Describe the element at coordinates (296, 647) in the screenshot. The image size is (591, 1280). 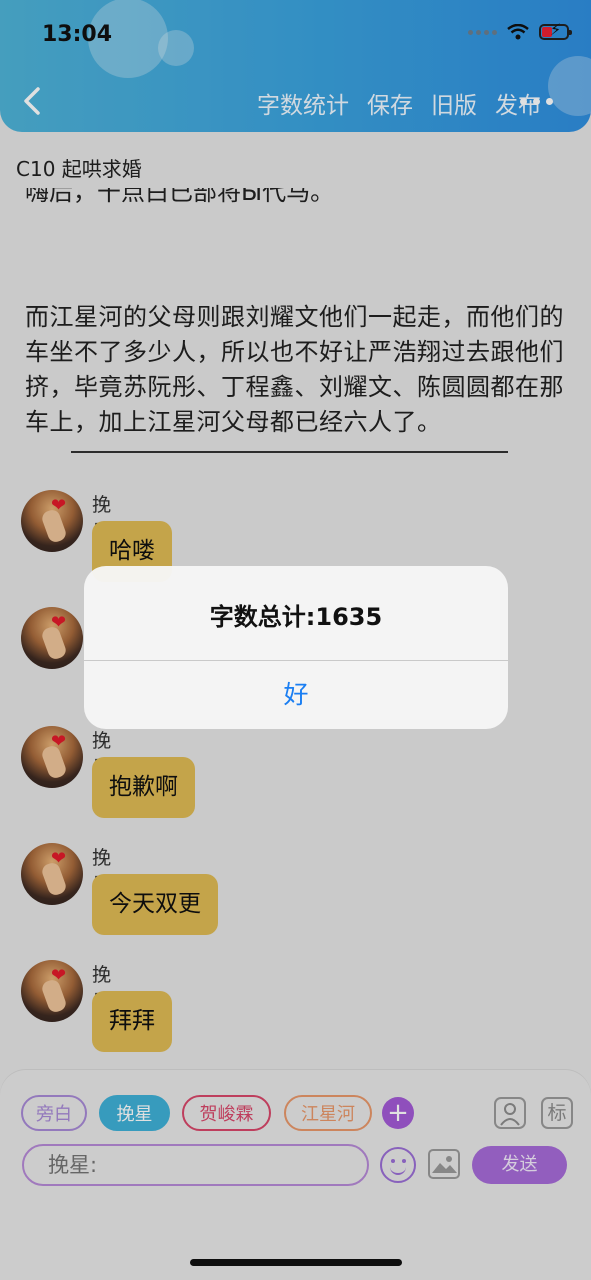
I see `word-count-alert: 字数总计:1635 好` at that location.